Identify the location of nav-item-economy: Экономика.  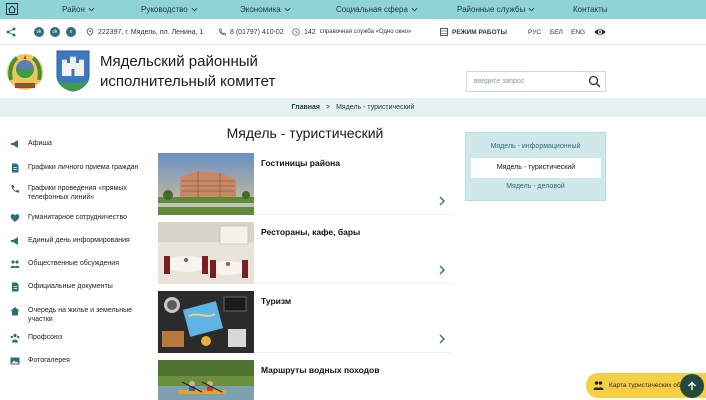
(265, 9).